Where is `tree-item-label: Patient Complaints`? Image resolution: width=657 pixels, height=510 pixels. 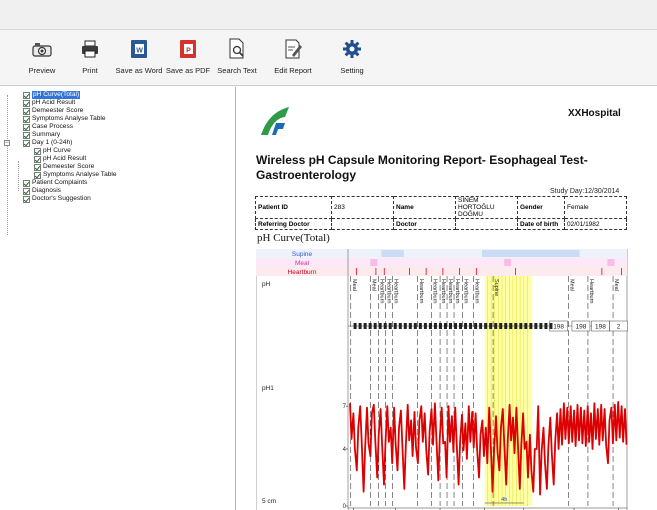
tree-item-label: Patient Complaints is located at coordinates (60, 182).